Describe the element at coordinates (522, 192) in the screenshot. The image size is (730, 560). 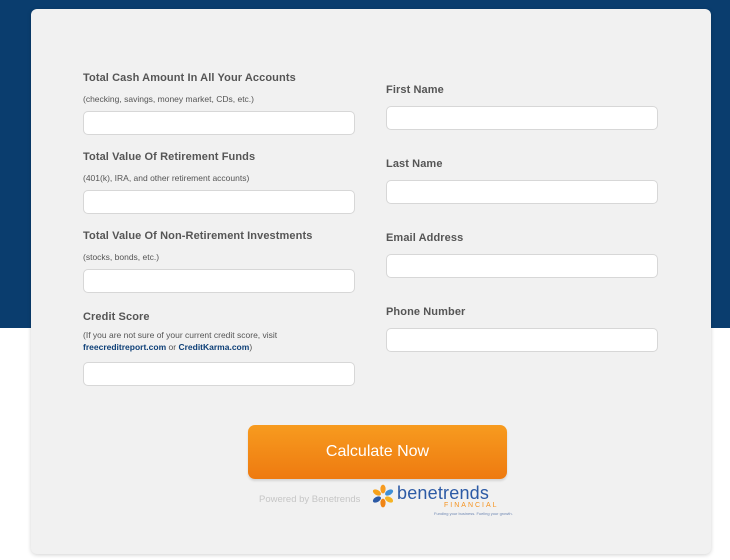
I see `last-name-input` at that location.